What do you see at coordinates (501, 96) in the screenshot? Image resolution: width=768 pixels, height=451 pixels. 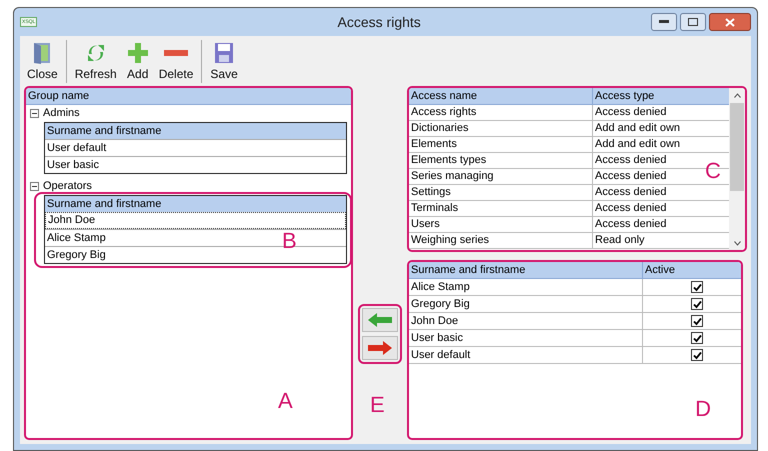 I see `column-header: Access name` at bounding box center [501, 96].